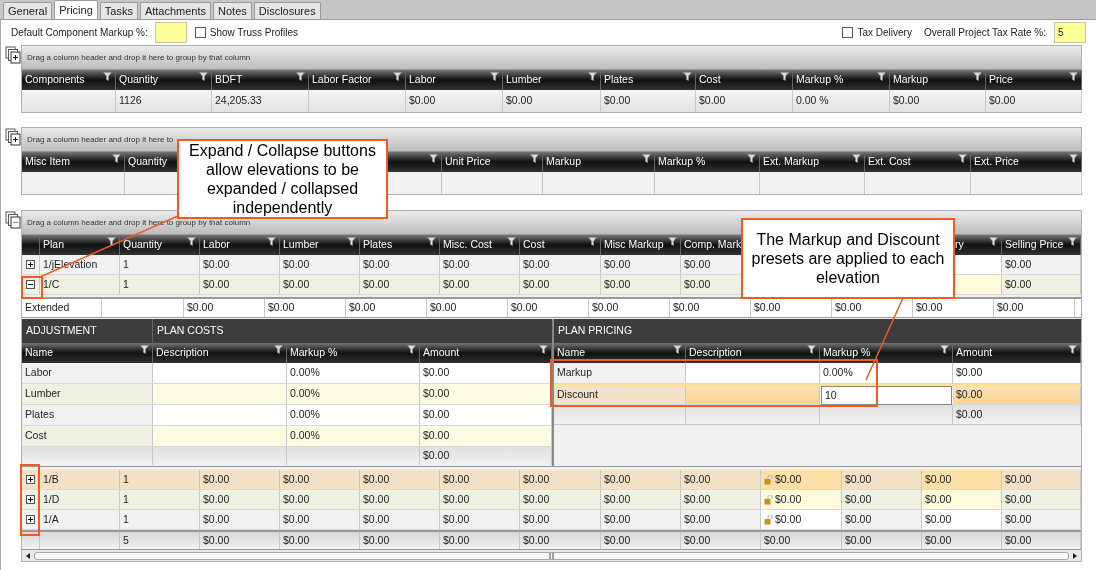 The height and width of the screenshot is (570, 1096). Describe the element at coordinates (620, 395) in the screenshot. I see `table-cell: Discount` at that location.